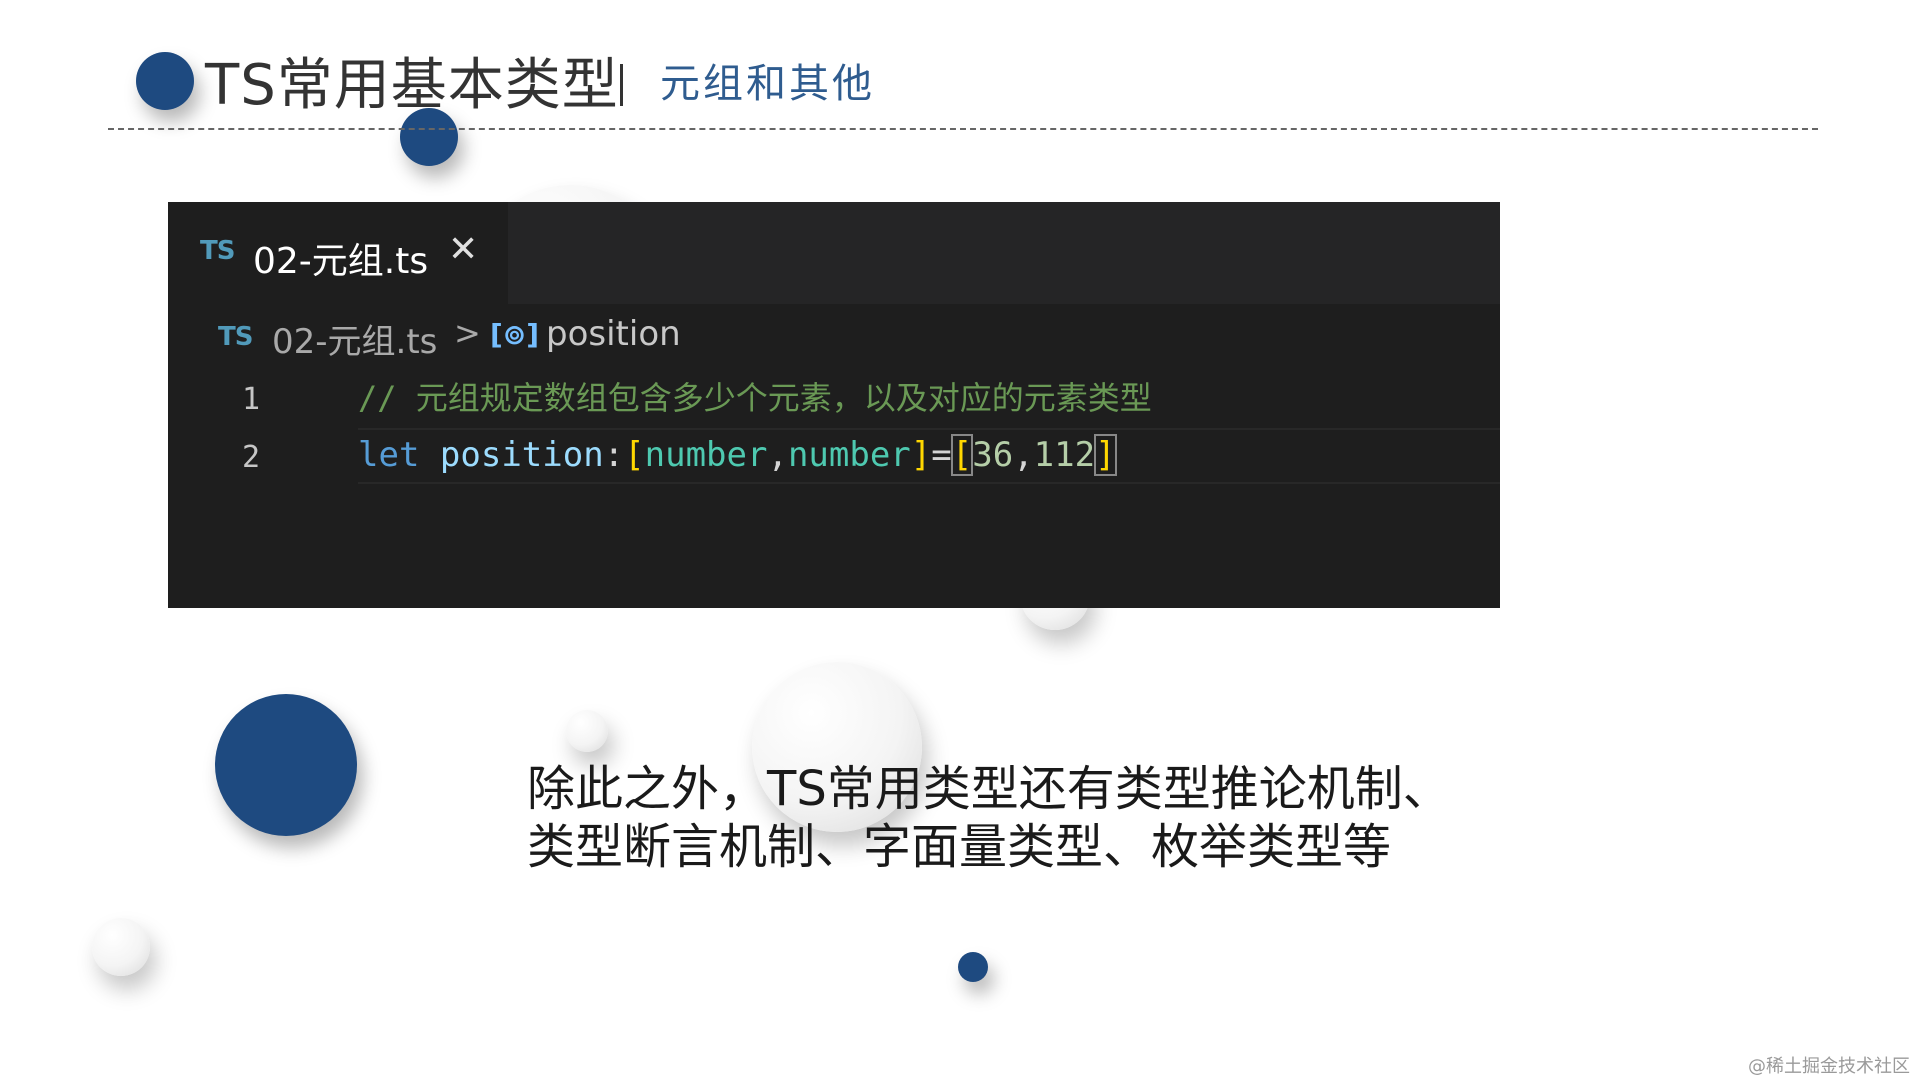  Describe the element at coordinates (389, 455) in the screenshot. I see `code-keyword: let` at that location.